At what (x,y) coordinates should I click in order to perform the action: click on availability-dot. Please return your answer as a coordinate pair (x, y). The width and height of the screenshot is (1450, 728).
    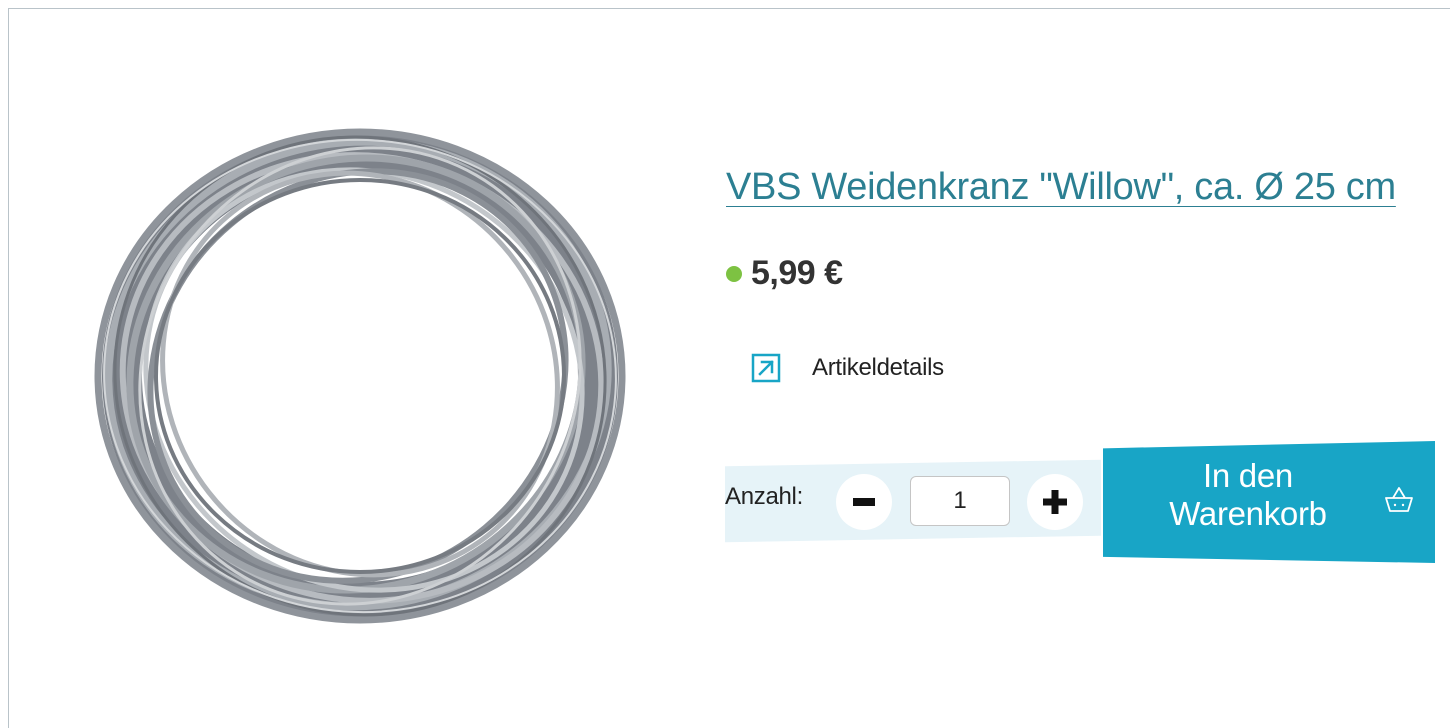
    Looking at the image, I should click on (734, 273).